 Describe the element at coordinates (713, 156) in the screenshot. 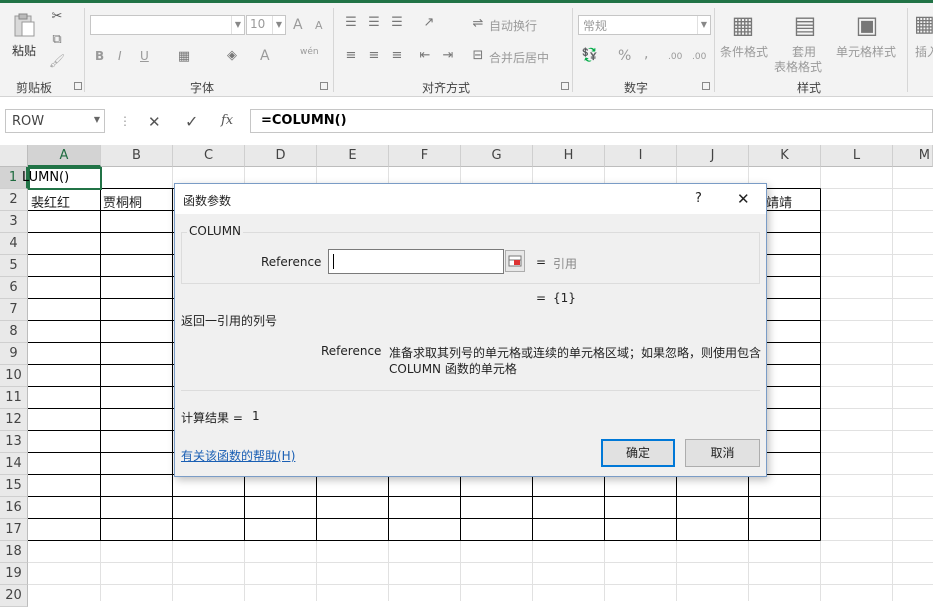

I see `column-header: J` at that location.